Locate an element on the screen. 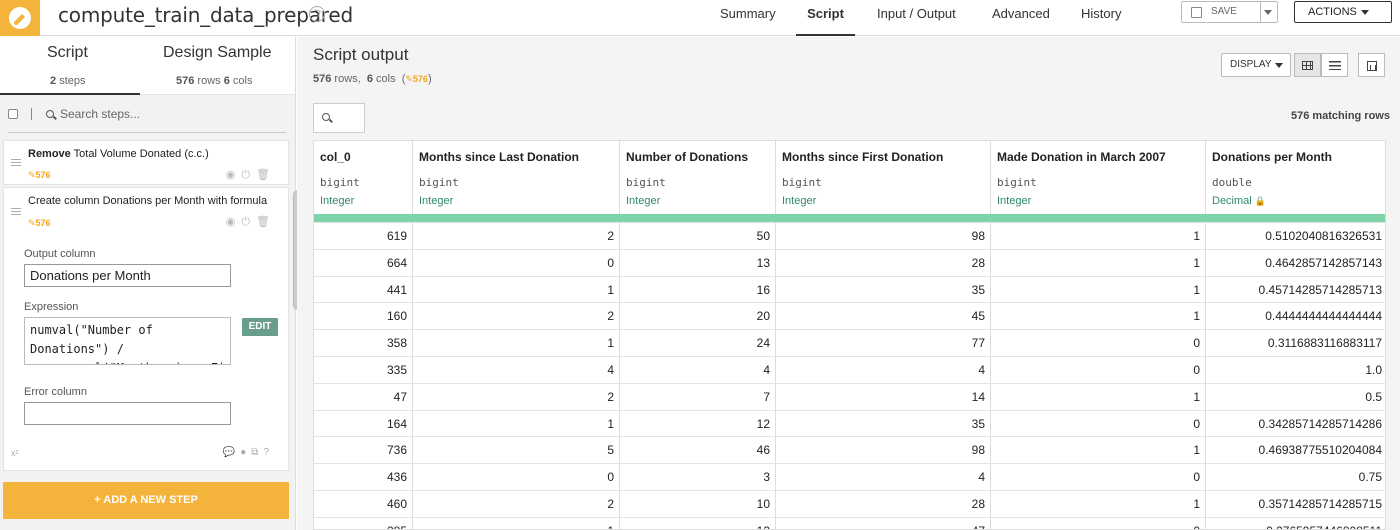  table-cell: 16 is located at coordinates (698, 289).